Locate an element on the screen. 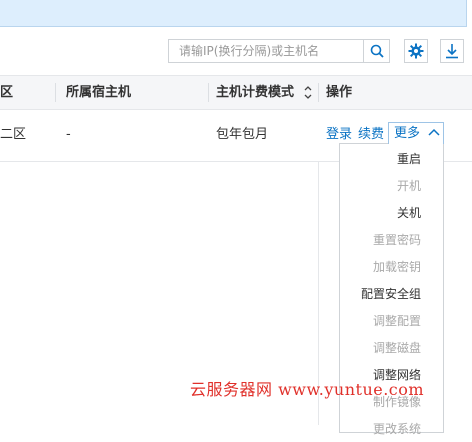 The width and height of the screenshot is (472, 442). cell-billing: 包年包月 is located at coordinates (242, 134).